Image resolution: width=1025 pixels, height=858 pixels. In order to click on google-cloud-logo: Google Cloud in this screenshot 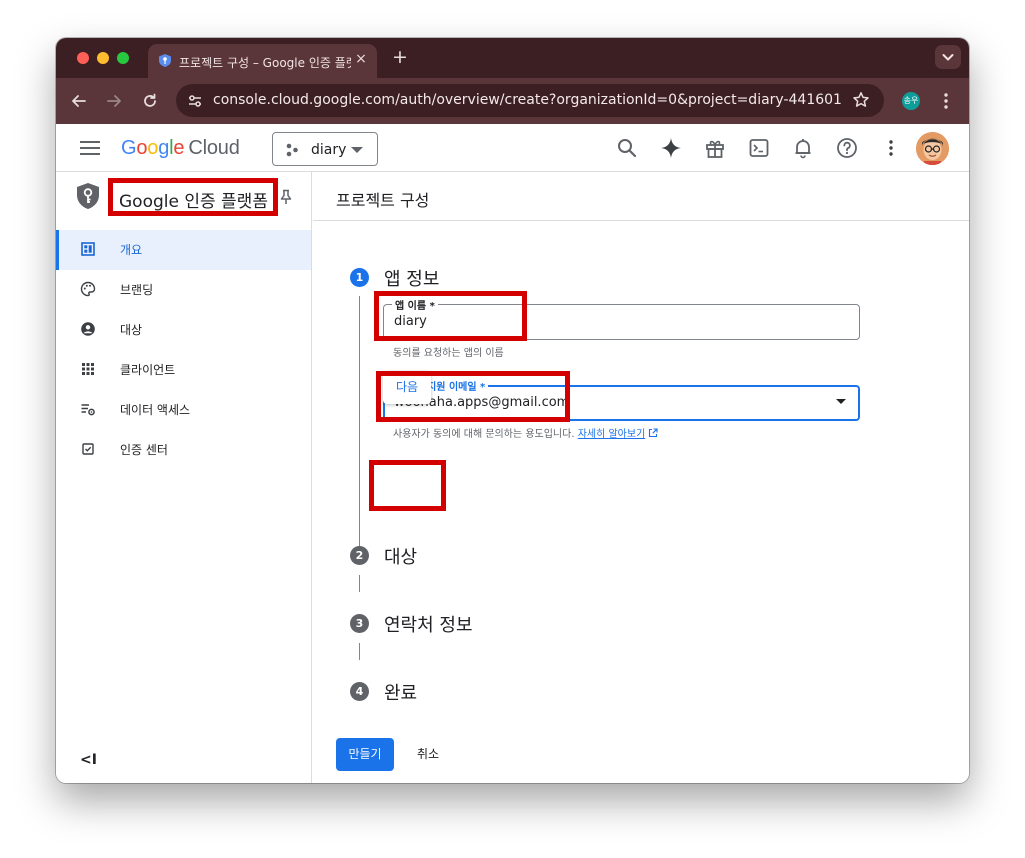, I will do `click(180, 148)`.